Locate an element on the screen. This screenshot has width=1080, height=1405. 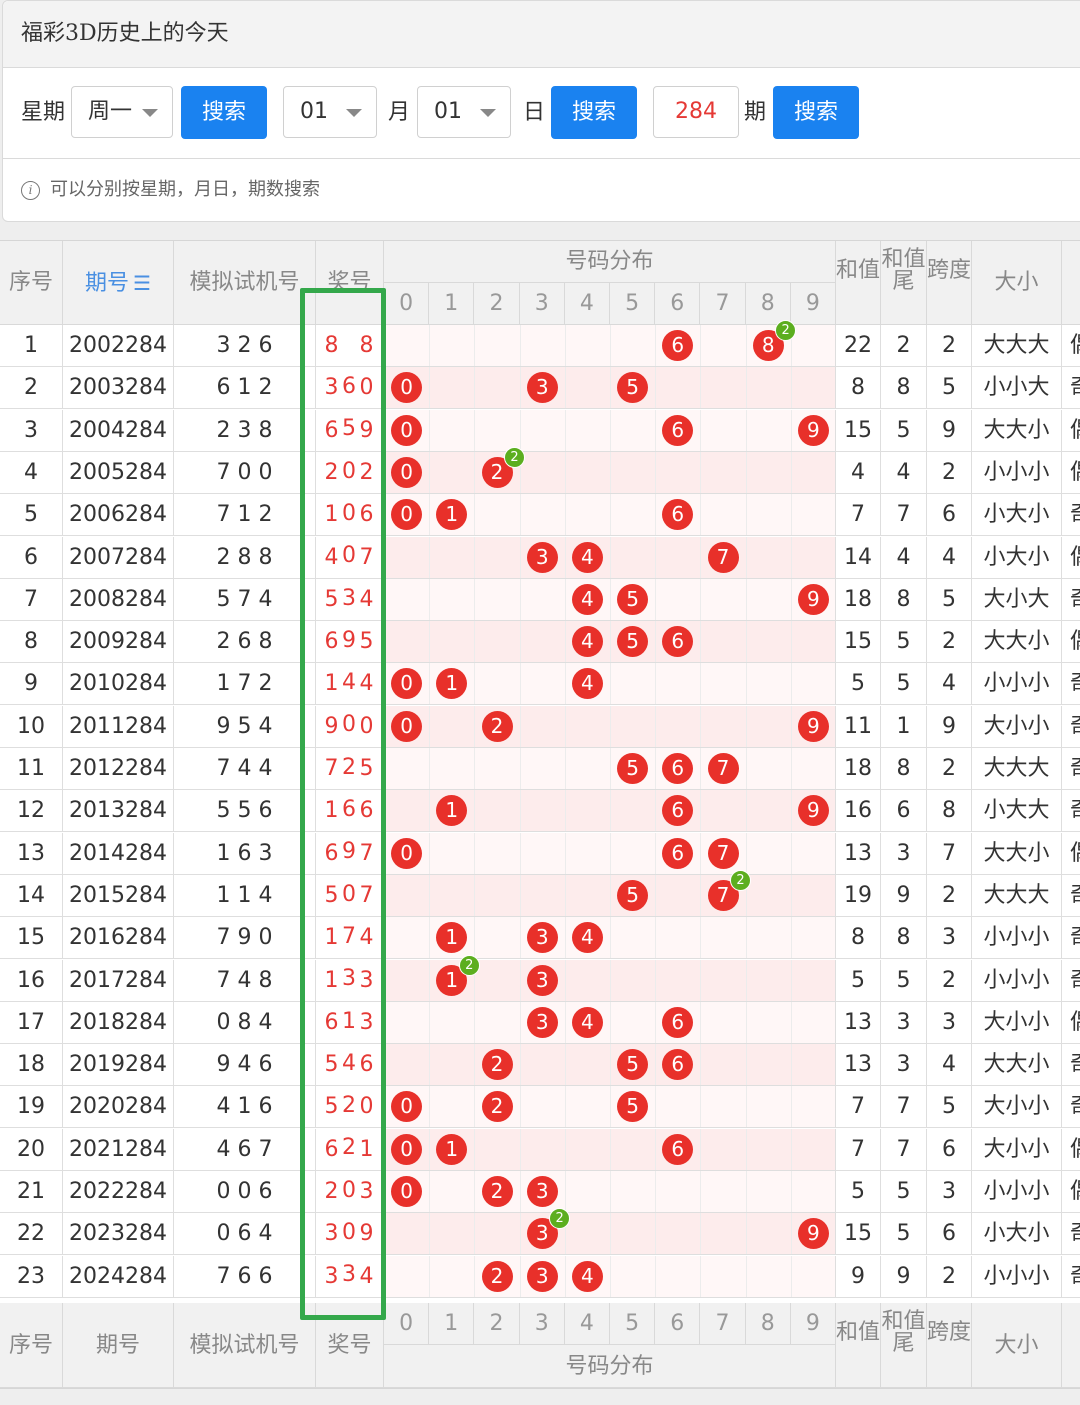
issue-search-button: 搜索 is located at coordinates (816, 112).